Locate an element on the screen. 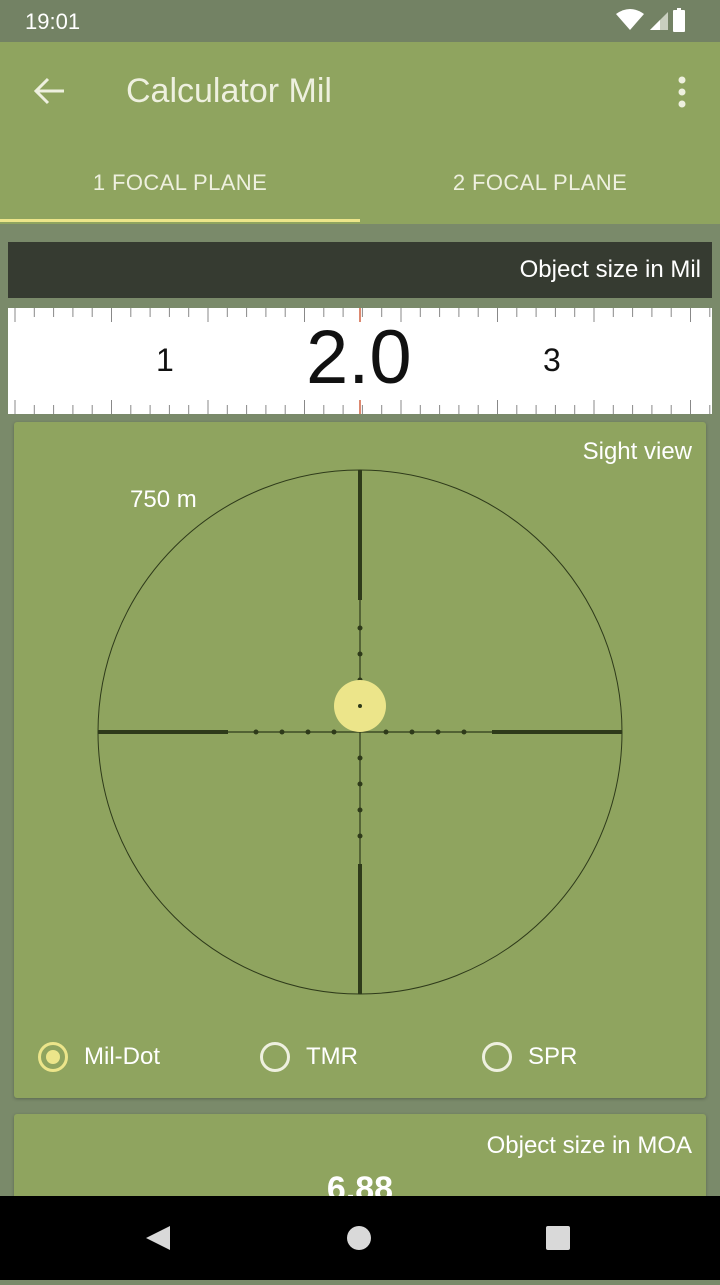  tab-indicator is located at coordinates (180, 220).